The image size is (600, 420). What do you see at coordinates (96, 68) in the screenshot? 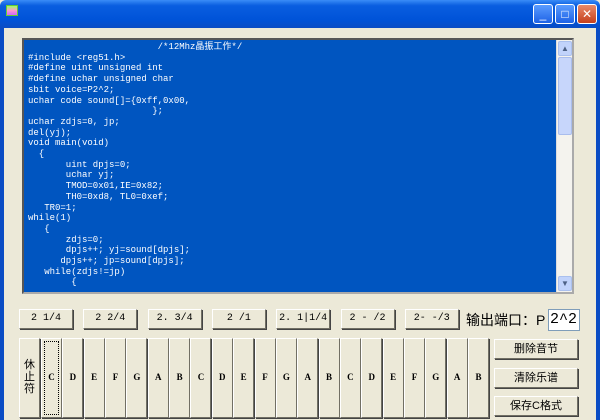
I see `code-line: #define uint unsigned int` at bounding box center [96, 68].